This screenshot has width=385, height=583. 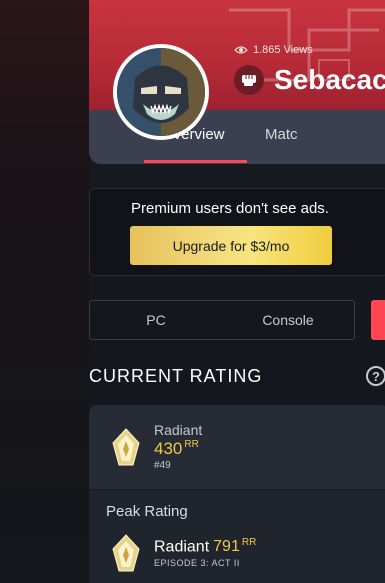 I want to click on player-title-row: Sebacac, so click(x=309, y=80).